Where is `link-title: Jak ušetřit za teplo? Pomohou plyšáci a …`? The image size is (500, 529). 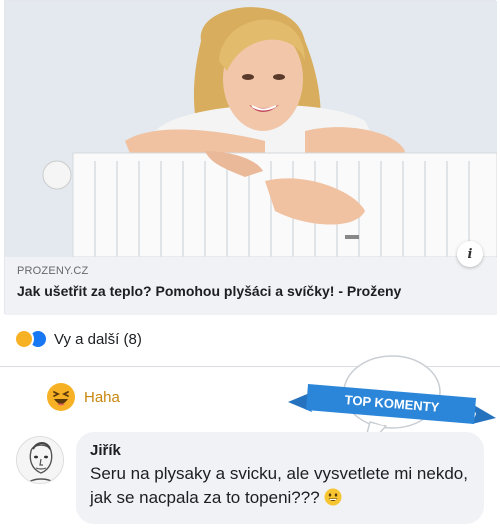 link-title: Jak ušetřit za teplo? Pomohou plyšáci a … is located at coordinates (251, 291).